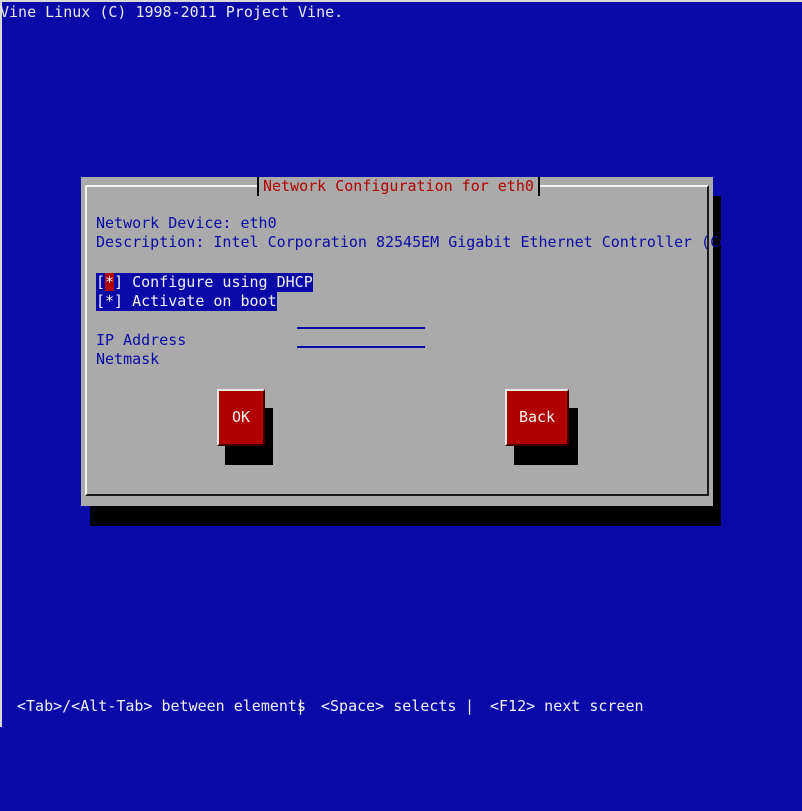 The image size is (802, 811). What do you see at coordinates (389, 706) in the screenshot?
I see `status-space-hint: <Space> selects` at bounding box center [389, 706].